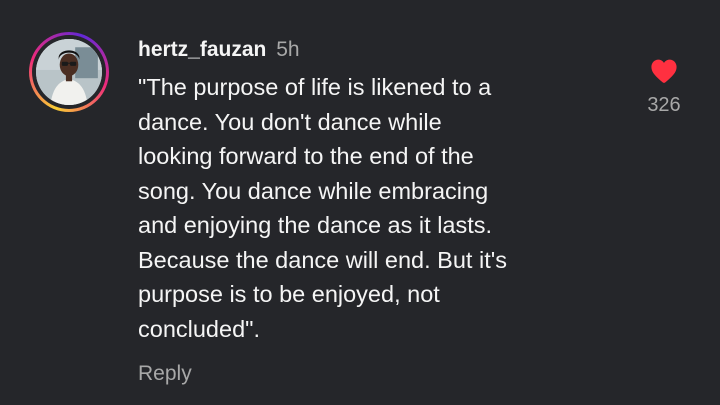  Describe the element at coordinates (664, 105) in the screenshot. I see `like-count: 326` at that location.